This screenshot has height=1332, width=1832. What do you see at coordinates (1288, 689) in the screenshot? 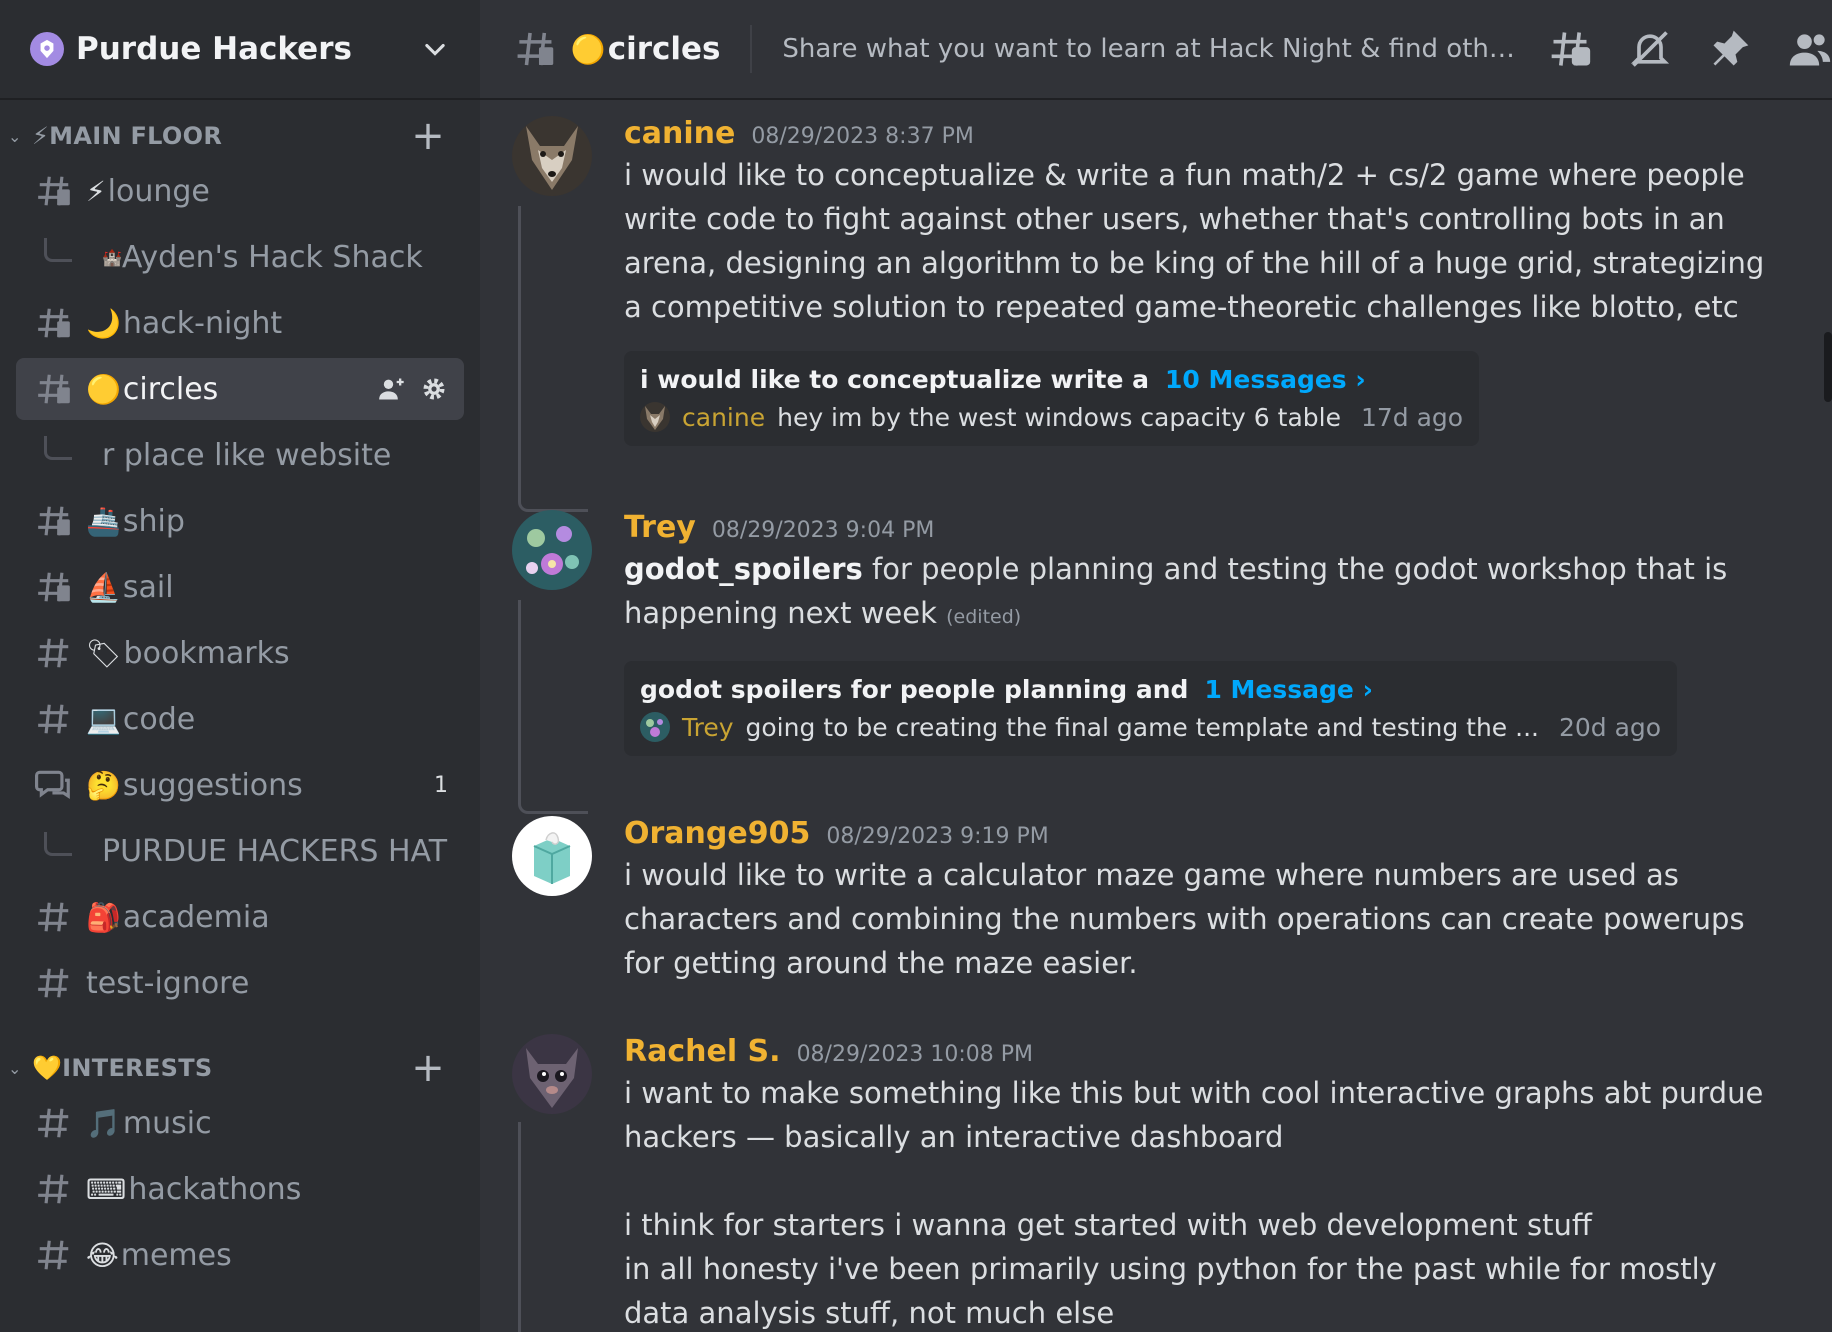
I see `thread-messages-link: 1 Message ›` at bounding box center [1288, 689].